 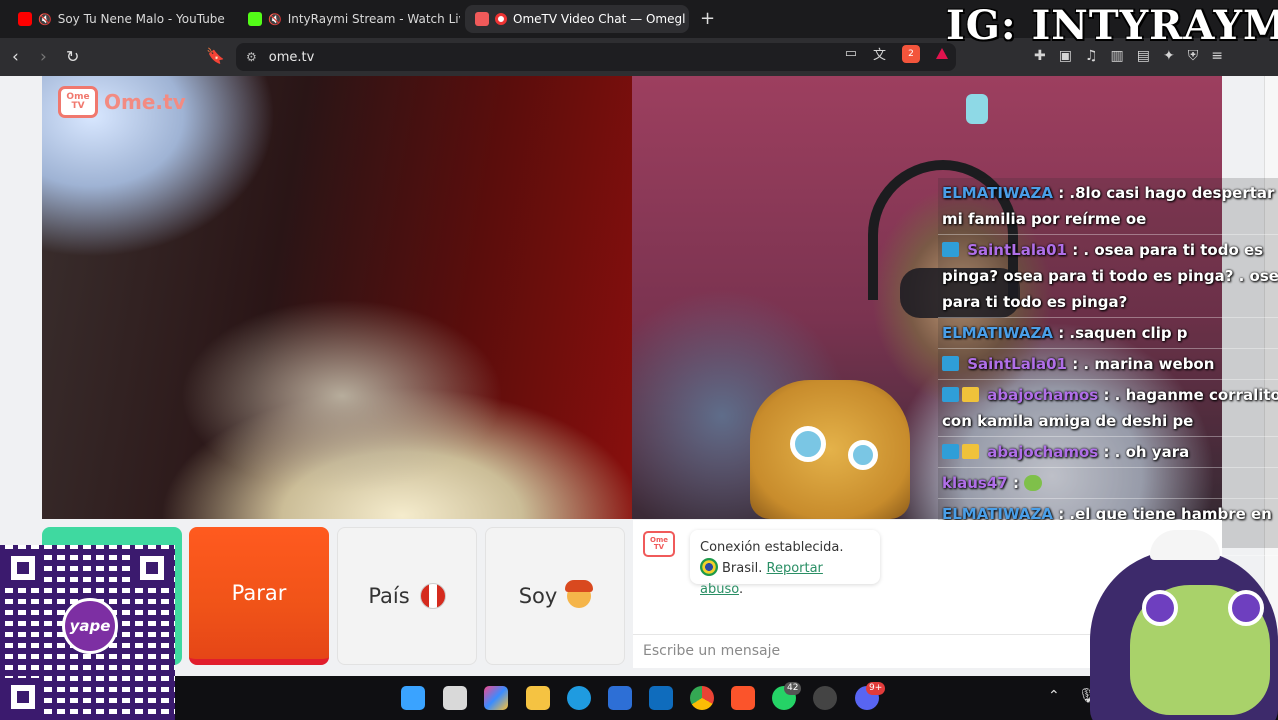 I want to click on task-view-icon, so click(x=455, y=698).